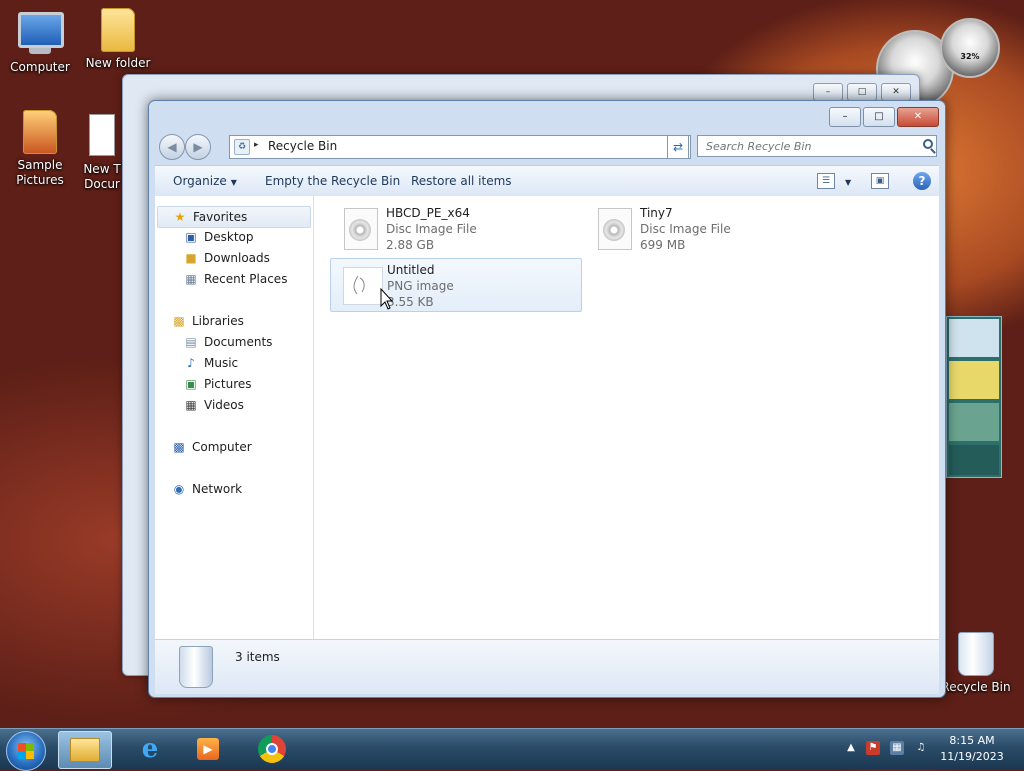 Image resolution: width=1024 pixels, height=771 pixels. What do you see at coordinates (461, 181) in the screenshot?
I see `restore-all-items-button: Restore all items` at bounding box center [461, 181].